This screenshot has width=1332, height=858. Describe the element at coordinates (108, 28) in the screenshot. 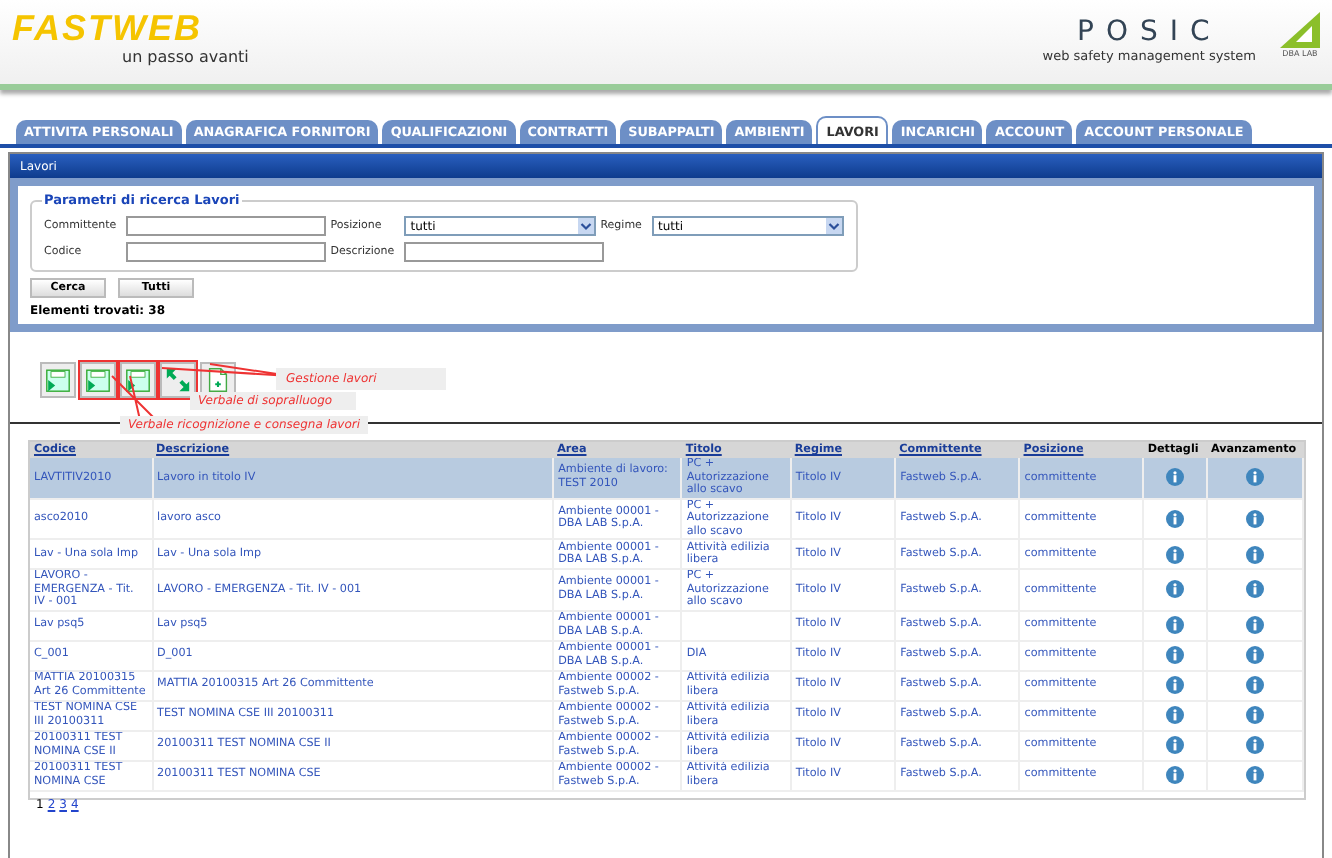

I see `brand-logo: FASTWEB` at that location.